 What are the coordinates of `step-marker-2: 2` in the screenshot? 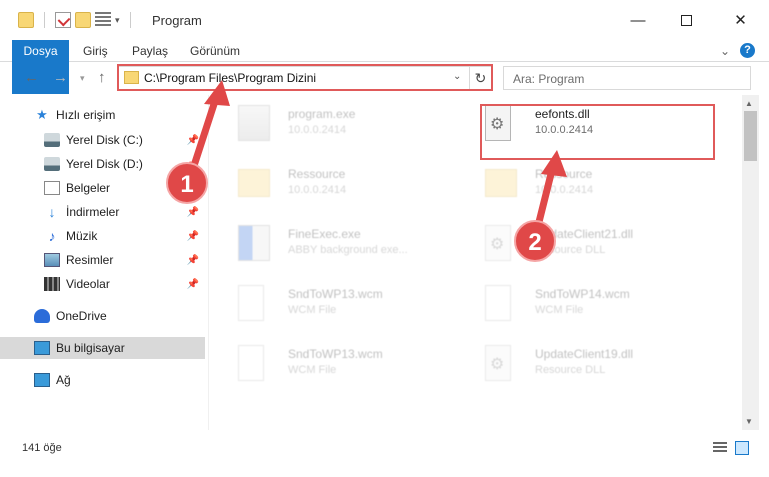 It's located at (535, 241).